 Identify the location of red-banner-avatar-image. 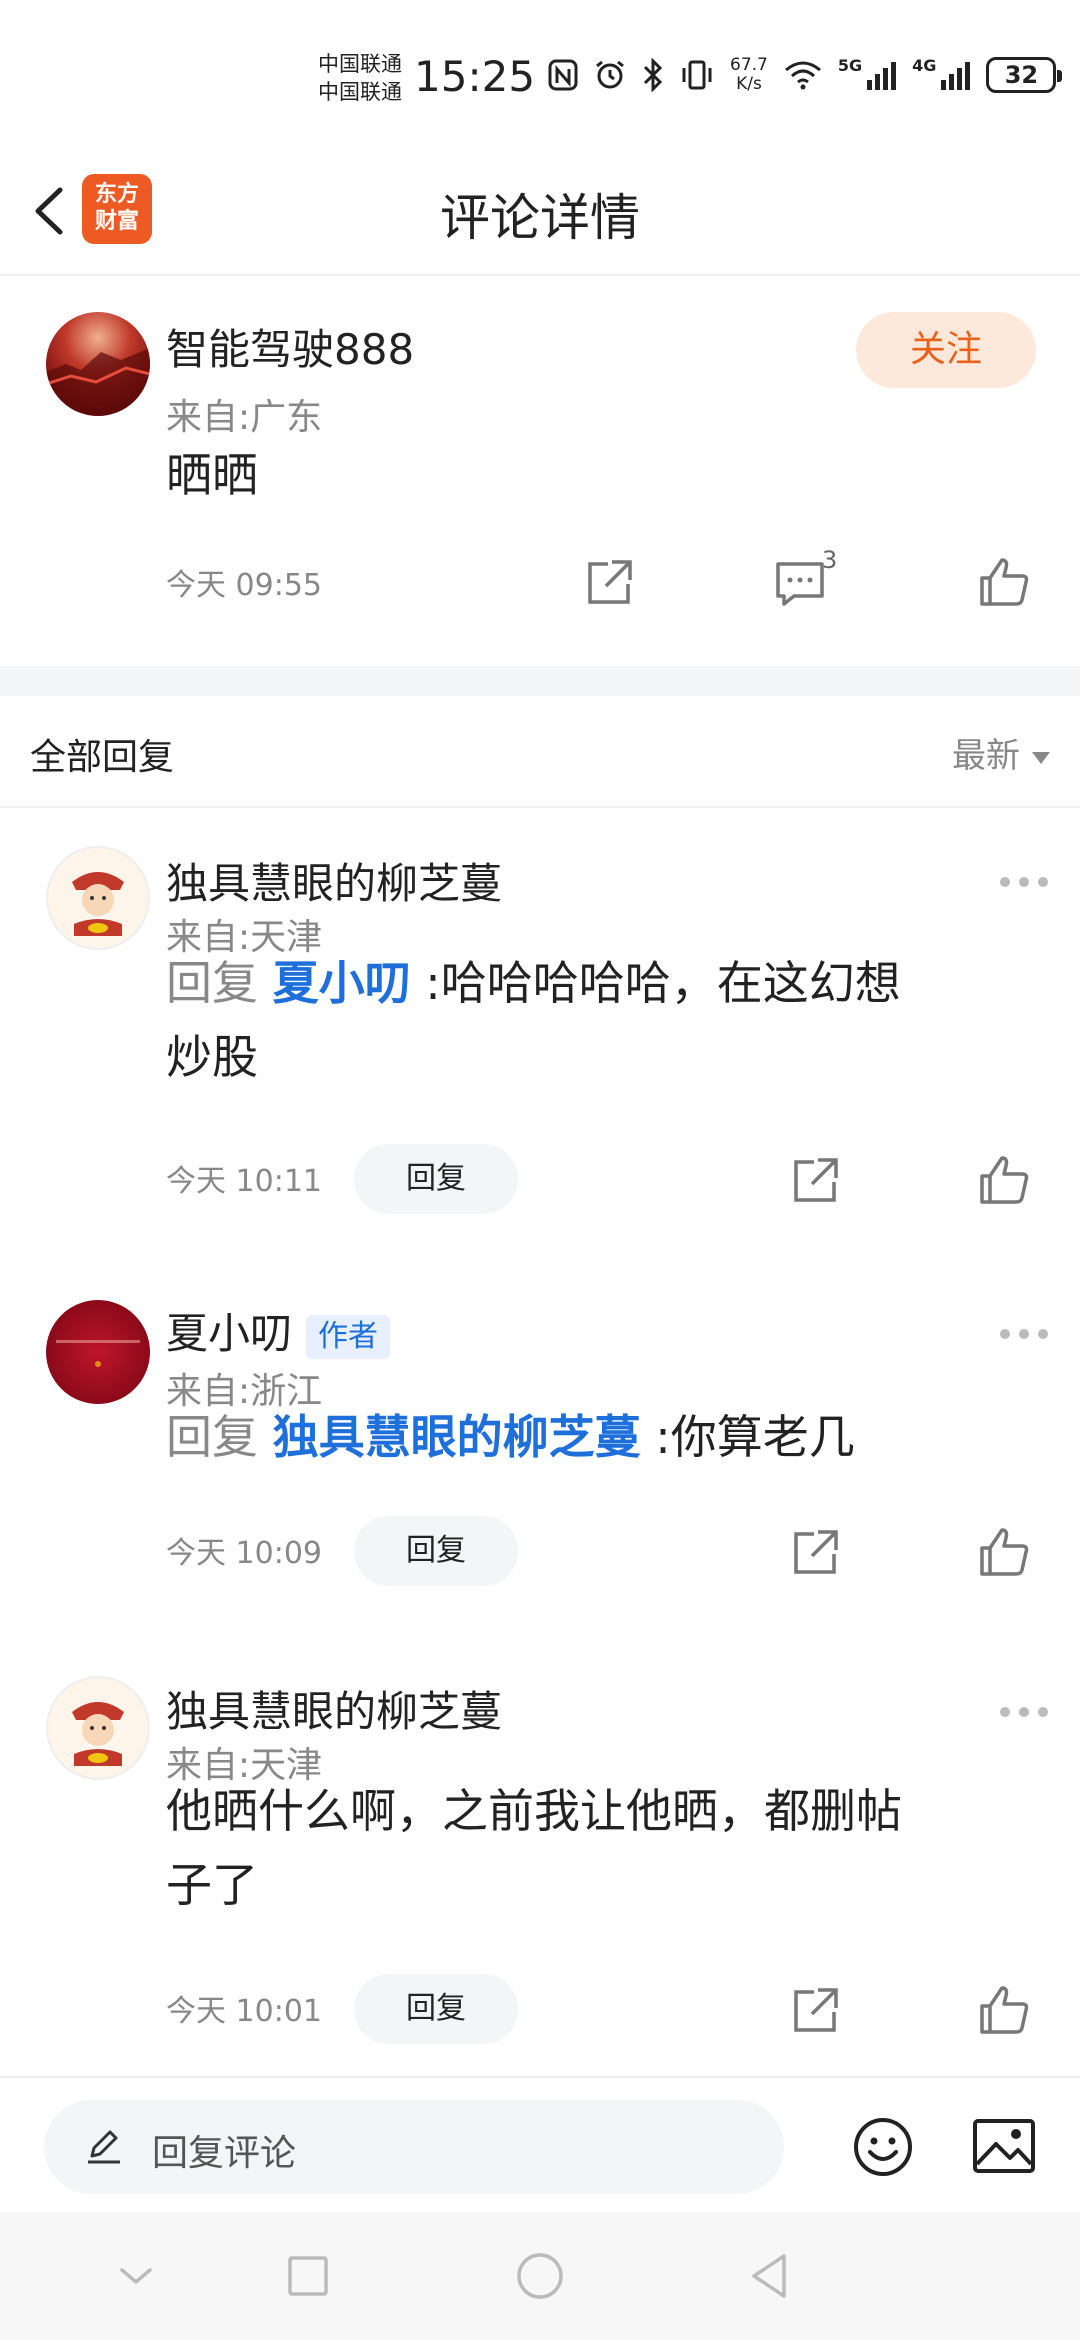
(98, 1353).